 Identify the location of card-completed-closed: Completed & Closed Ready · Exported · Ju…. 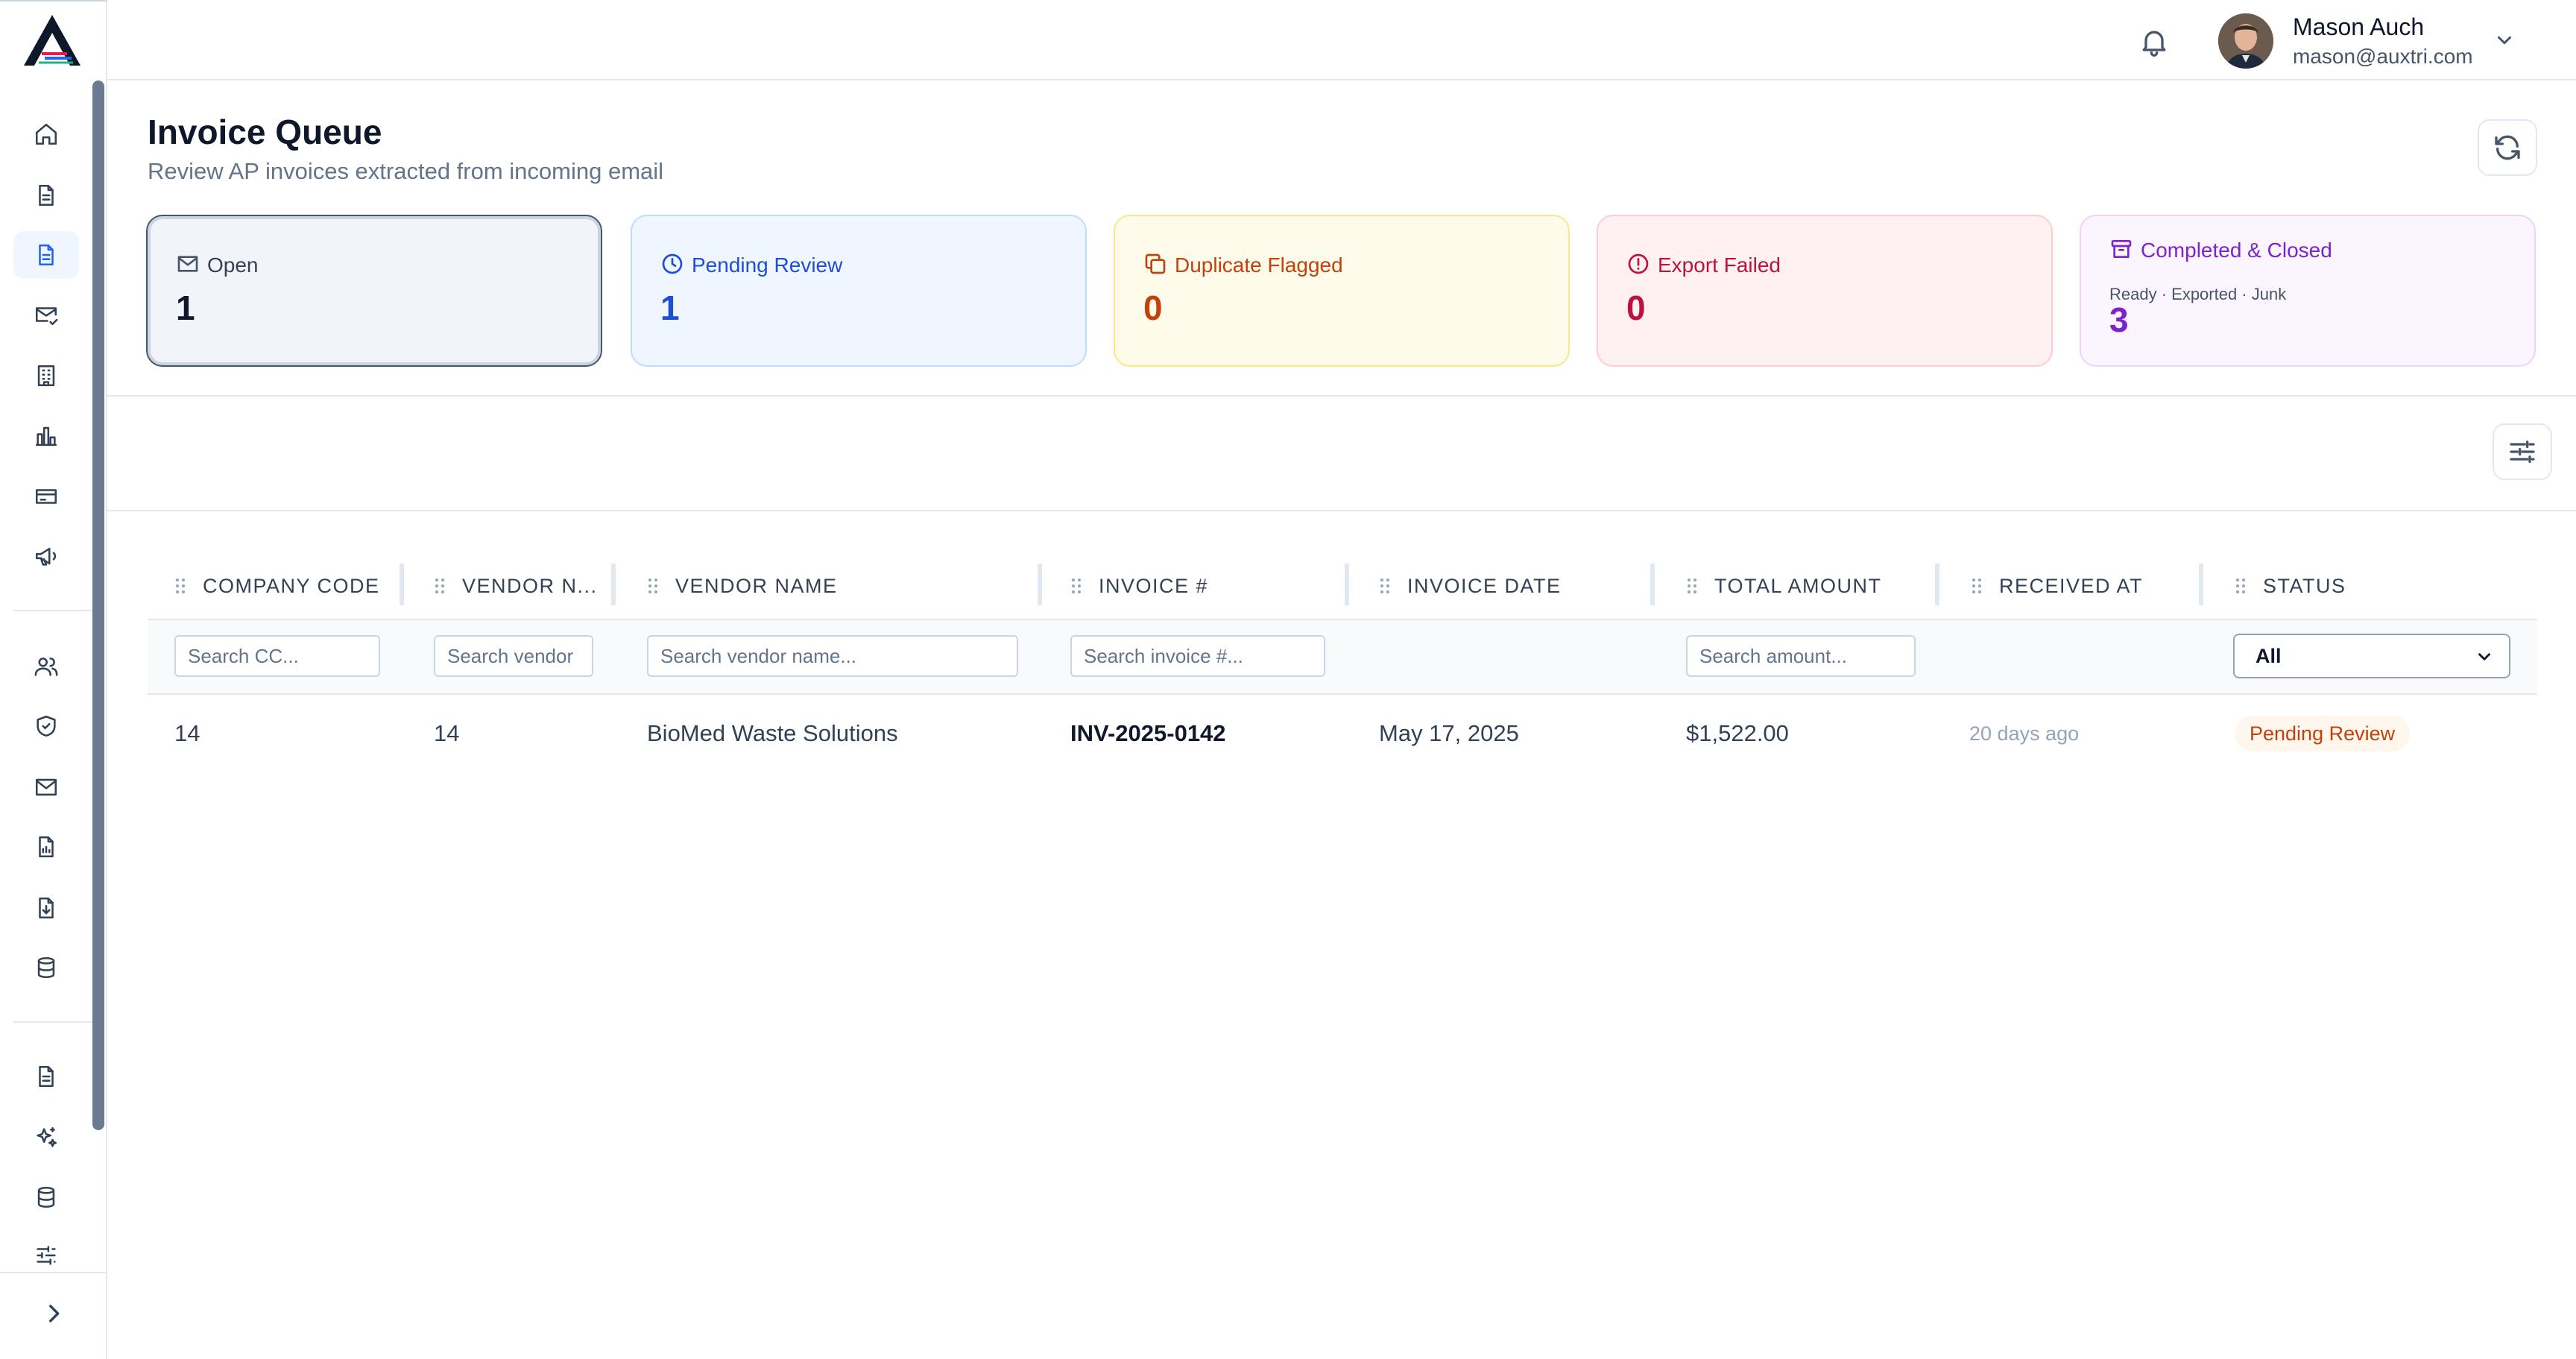
(2308, 291).